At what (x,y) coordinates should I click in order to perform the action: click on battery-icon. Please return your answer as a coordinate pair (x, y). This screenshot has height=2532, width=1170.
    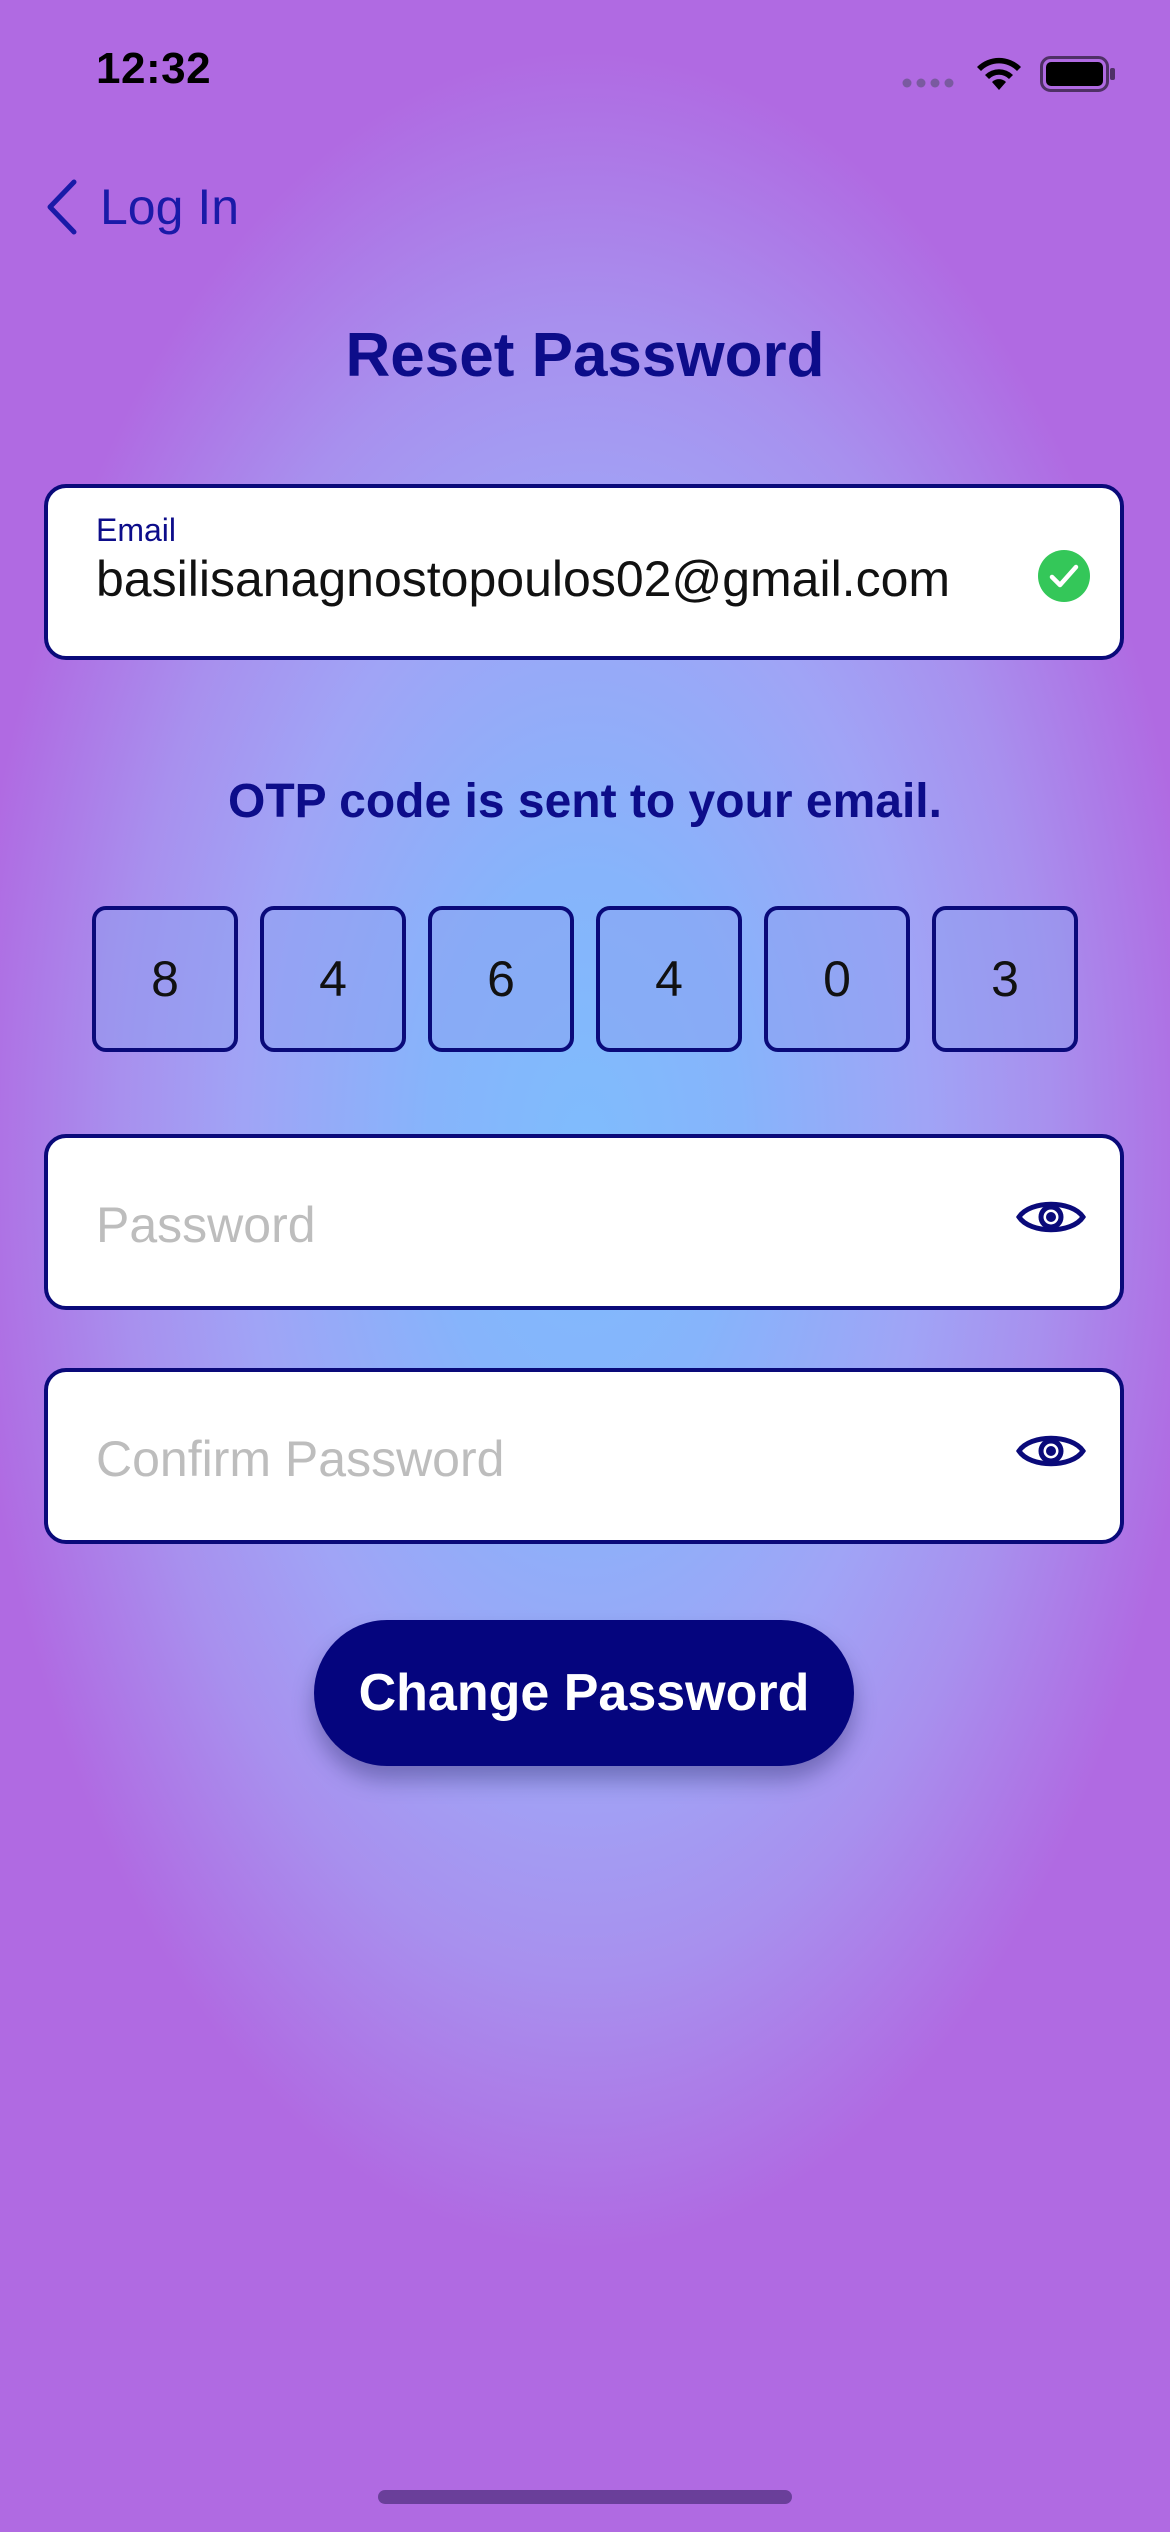
    Looking at the image, I should click on (1077, 74).